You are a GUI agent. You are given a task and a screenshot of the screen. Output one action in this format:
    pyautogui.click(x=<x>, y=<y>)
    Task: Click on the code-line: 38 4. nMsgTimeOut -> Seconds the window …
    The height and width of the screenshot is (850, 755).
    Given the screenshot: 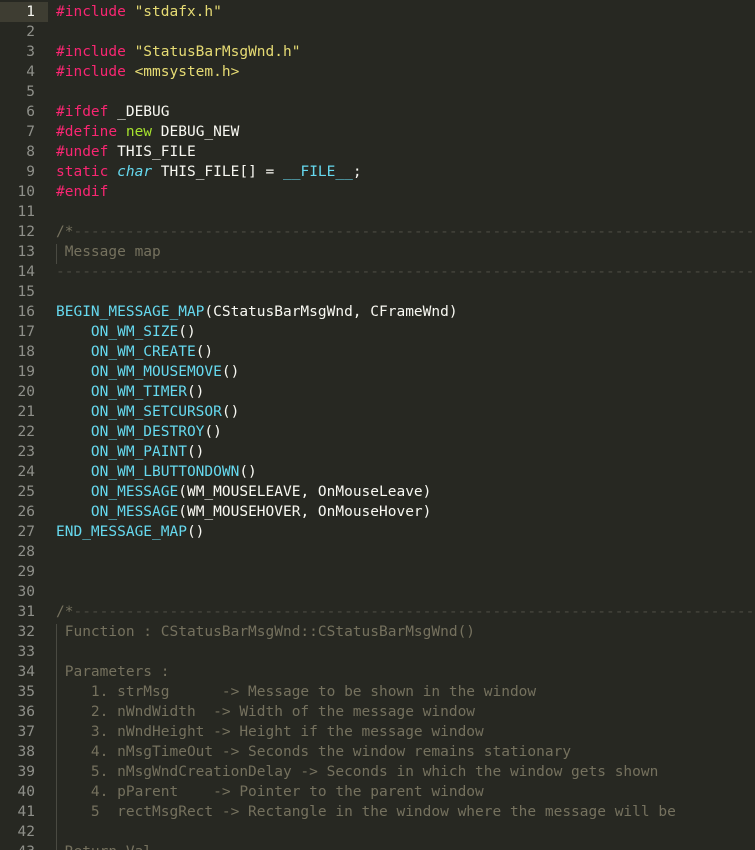 What is the action you would take?
    pyautogui.click(x=377, y=752)
    